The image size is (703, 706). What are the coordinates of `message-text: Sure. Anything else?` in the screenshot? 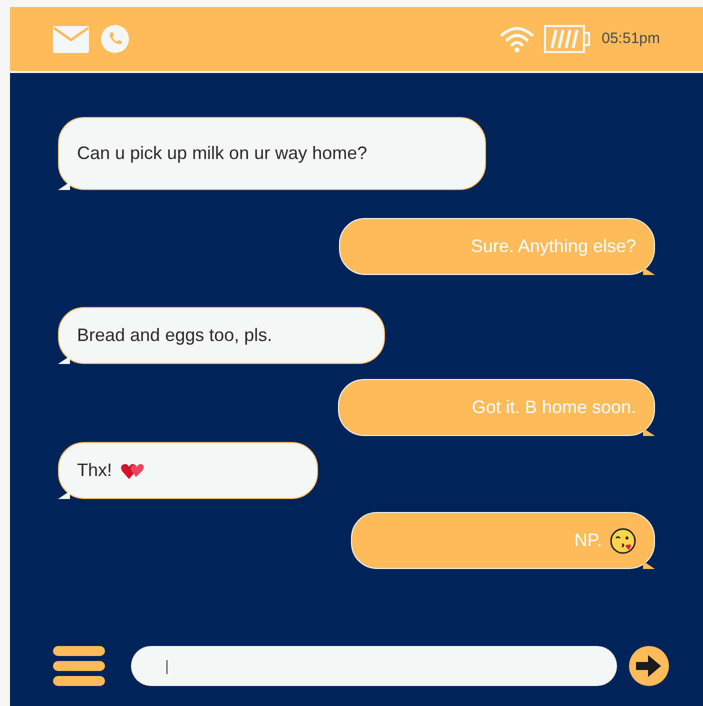 It's located at (553, 246).